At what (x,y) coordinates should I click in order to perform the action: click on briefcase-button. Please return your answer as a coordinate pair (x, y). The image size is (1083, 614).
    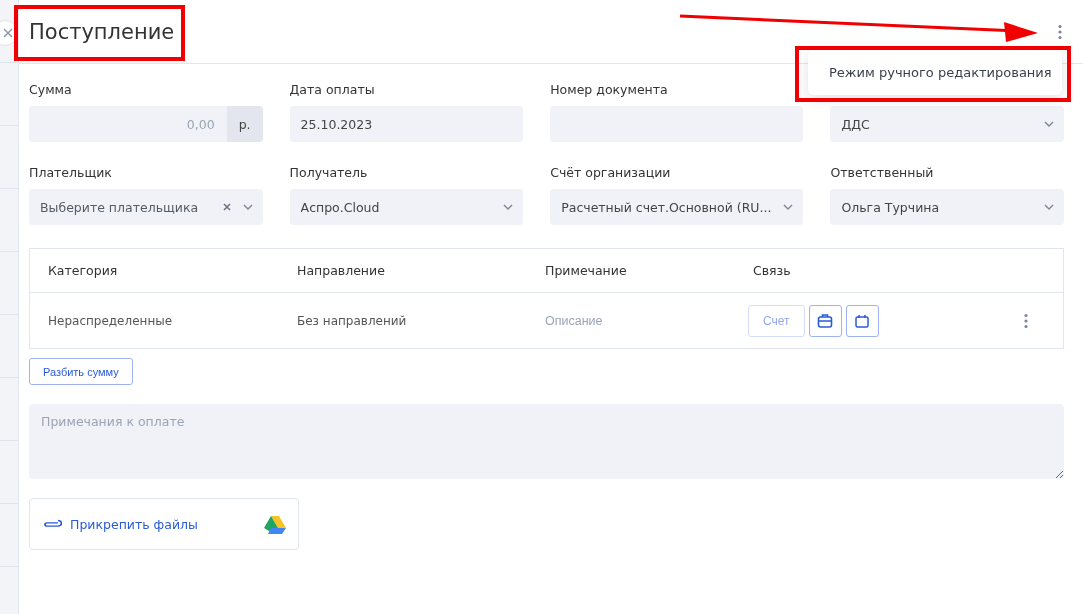
    Looking at the image, I should click on (825, 320).